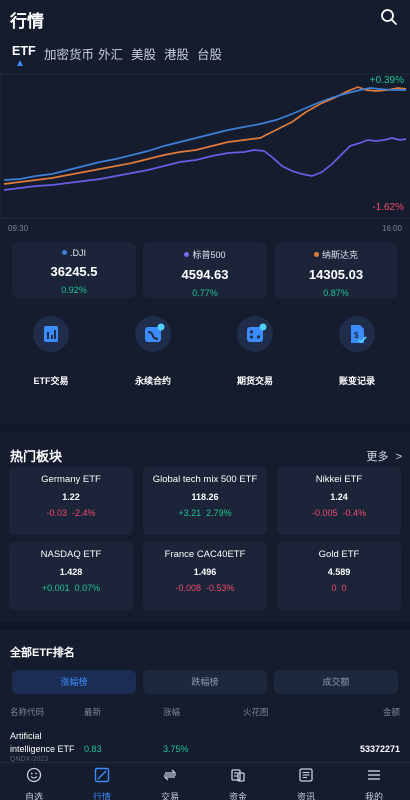 The image size is (410, 800). Describe the element at coordinates (176, 749) in the screenshot. I see `row-change: 3.75%` at that location.